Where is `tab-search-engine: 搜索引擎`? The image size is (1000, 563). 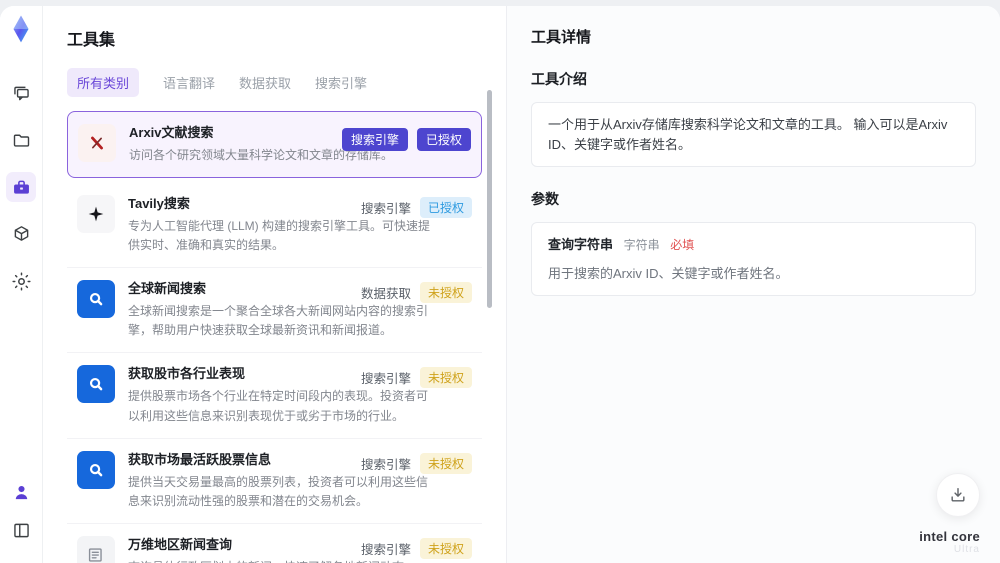
tab-search-engine: 搜索引擎 is located at coordinates (341, 82).